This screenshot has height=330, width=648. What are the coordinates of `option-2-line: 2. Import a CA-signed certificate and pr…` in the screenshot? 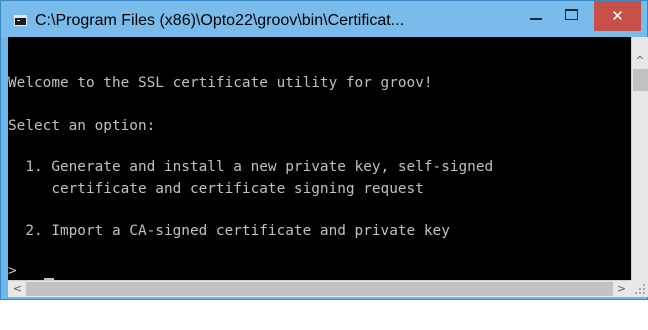 It's located at (229, 231).